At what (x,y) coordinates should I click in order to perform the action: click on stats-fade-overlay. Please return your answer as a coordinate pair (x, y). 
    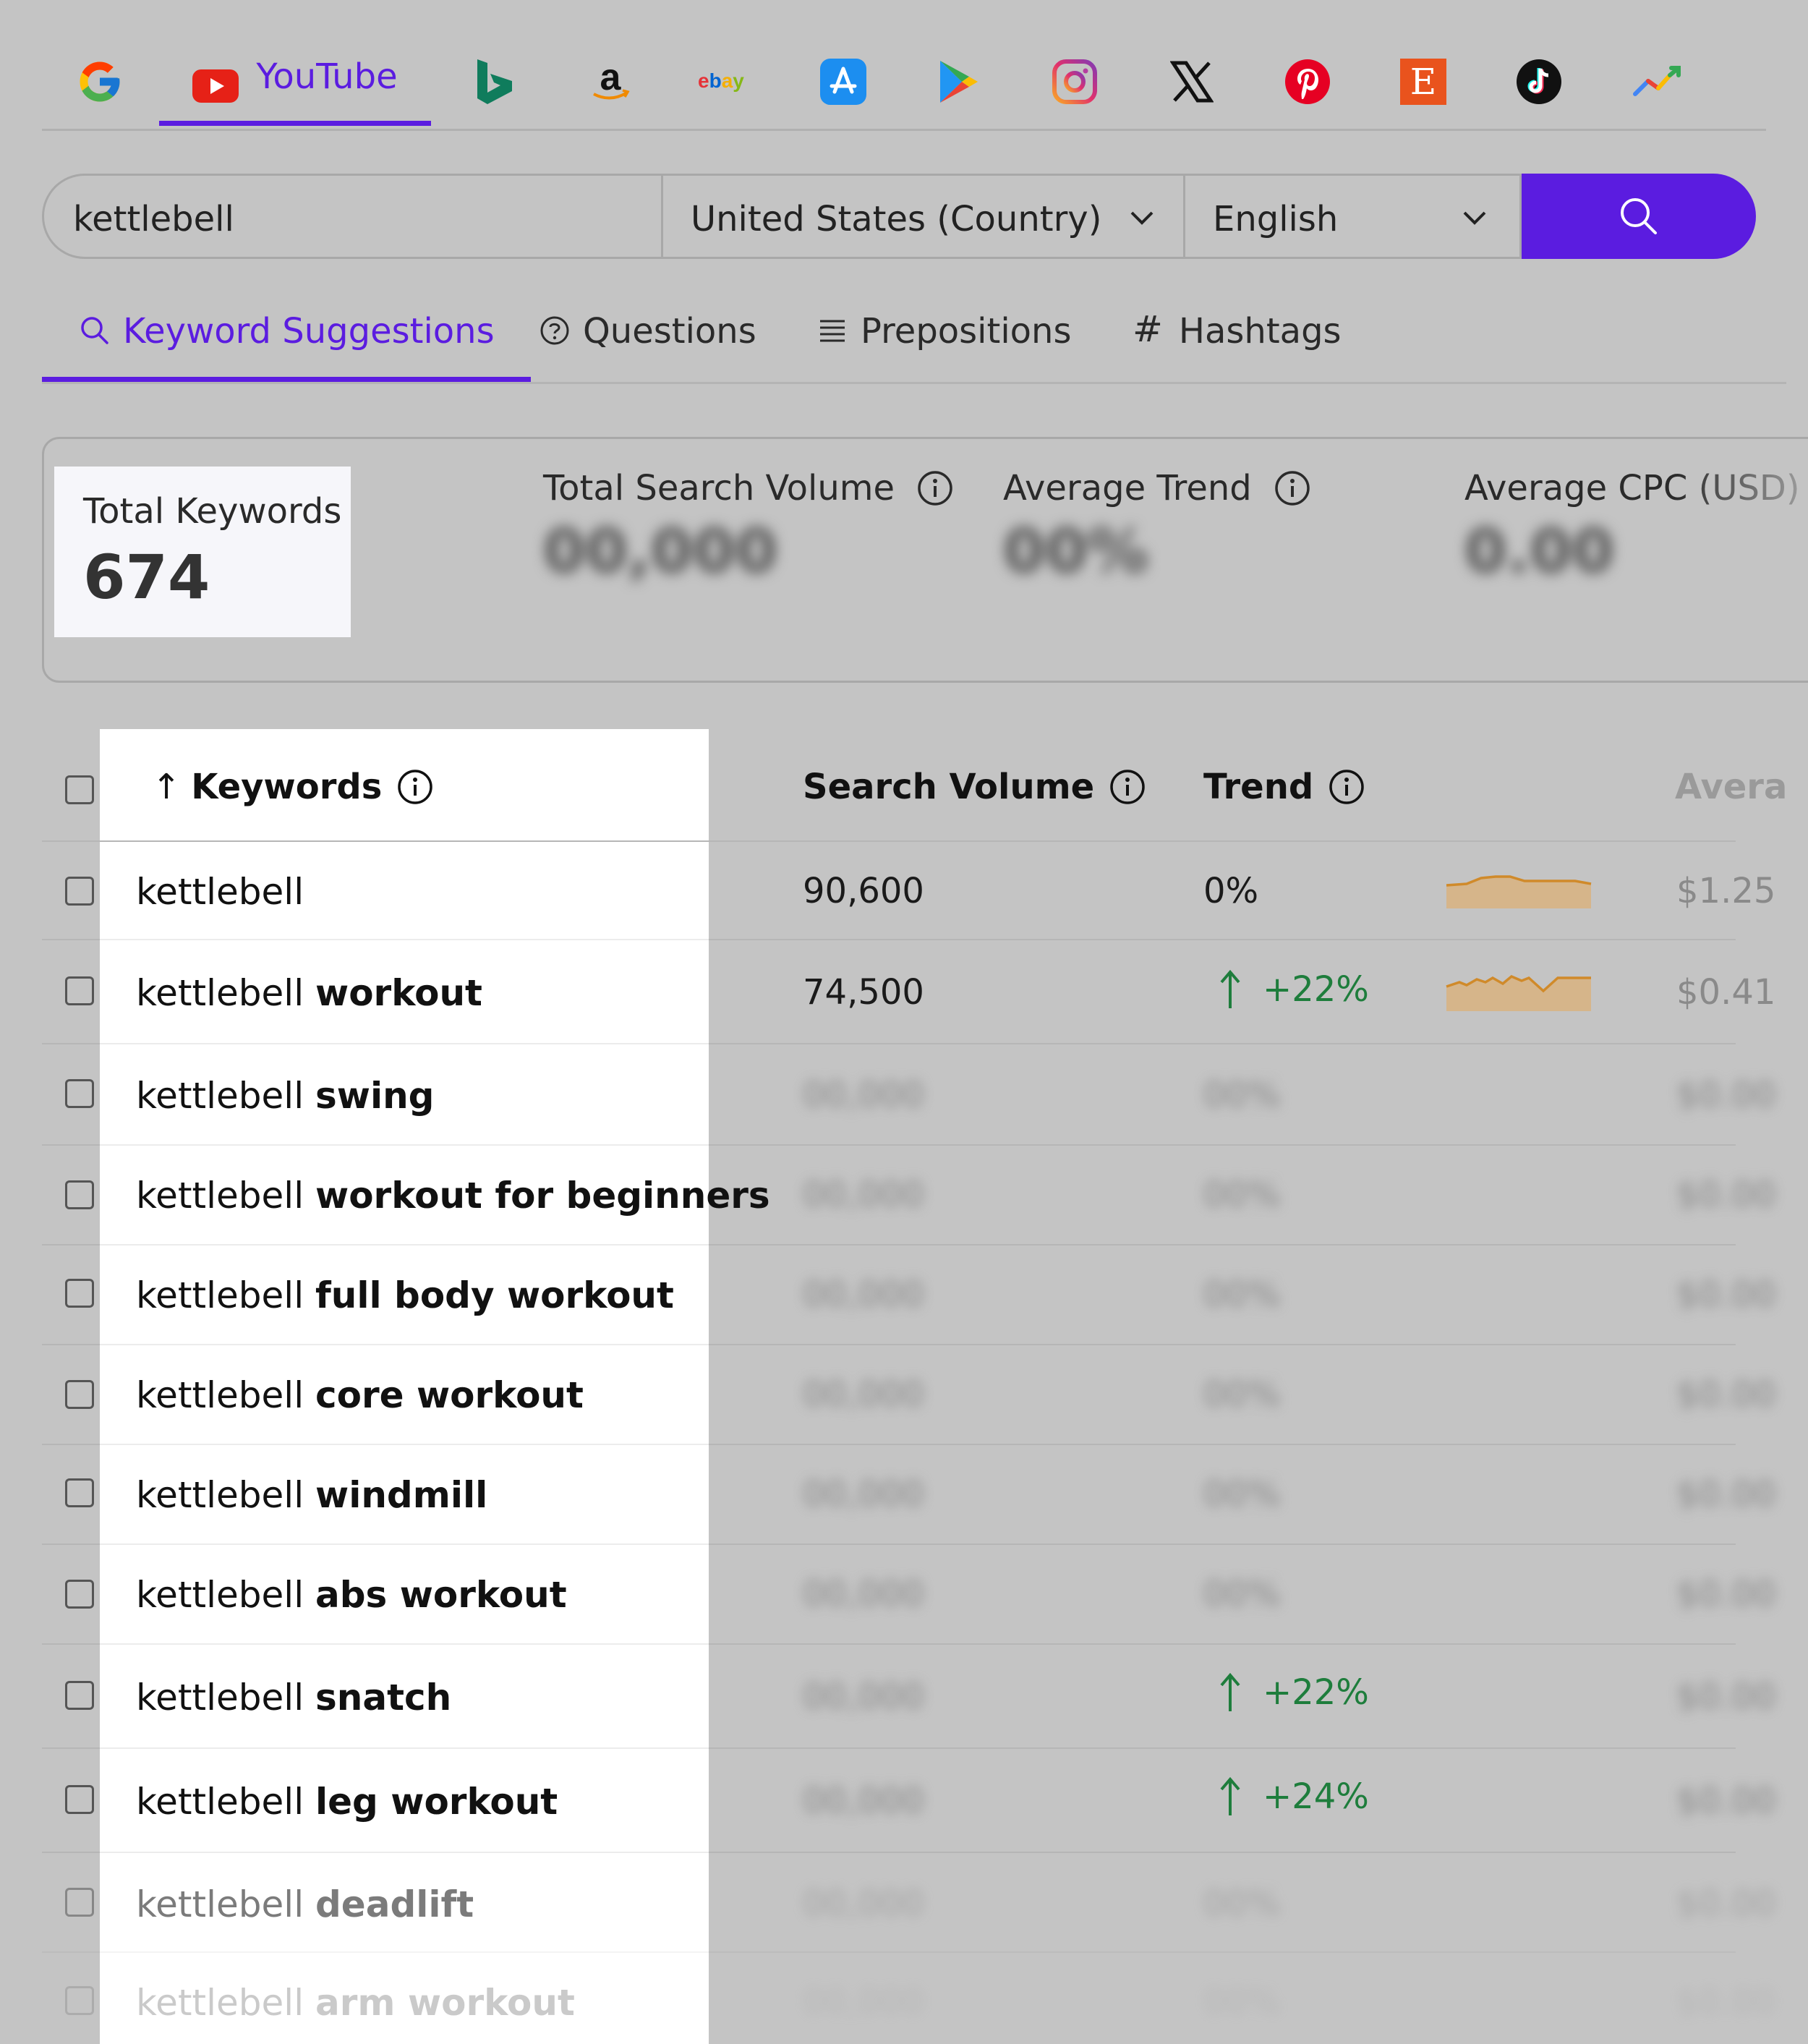
    Looking at the image, I should click on (1741, 560).